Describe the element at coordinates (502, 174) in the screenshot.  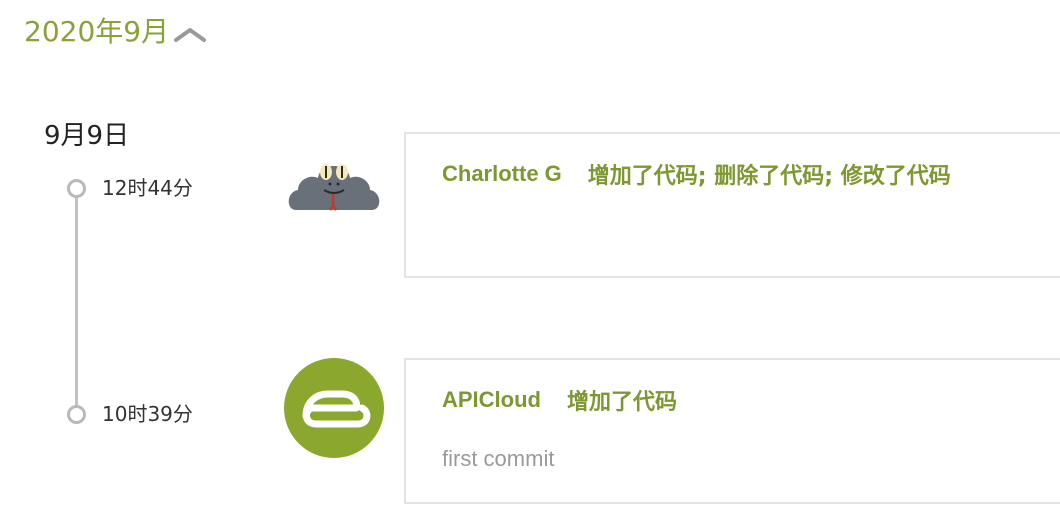
I see `author-link: Charlotte G` at that location.